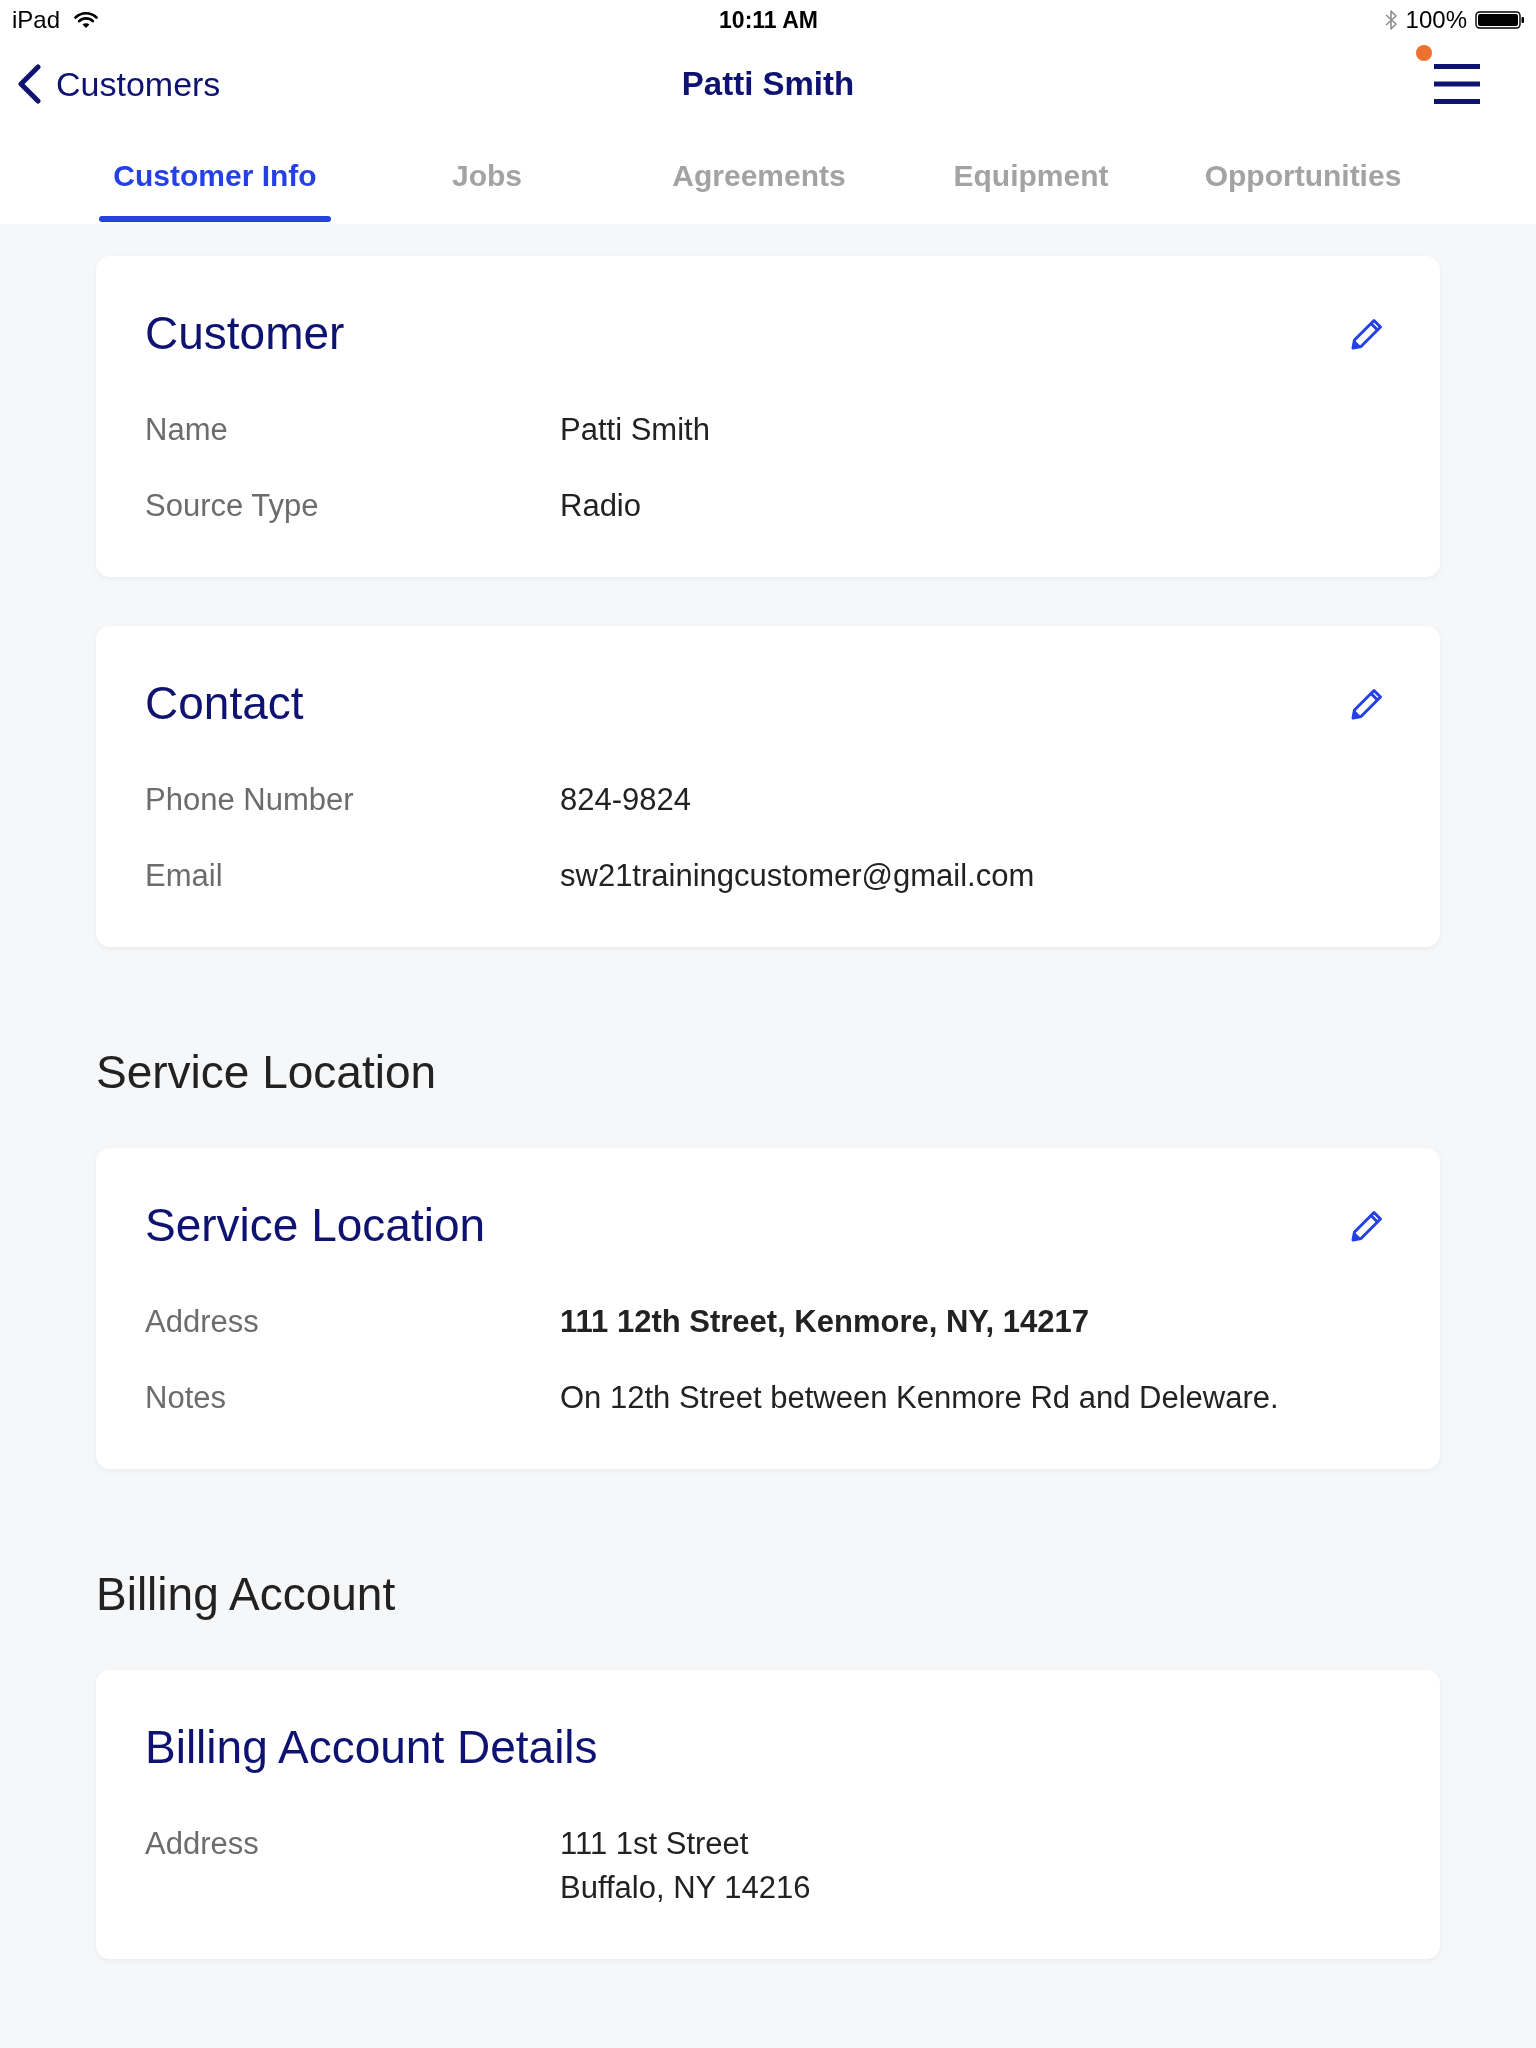 The height and width of the screenshot is (2048, 1536). What do you see at coordinates (246, 1594) in the screenshot?
I see `section-heading: Billing Account` at bounding box center [246, 1594].